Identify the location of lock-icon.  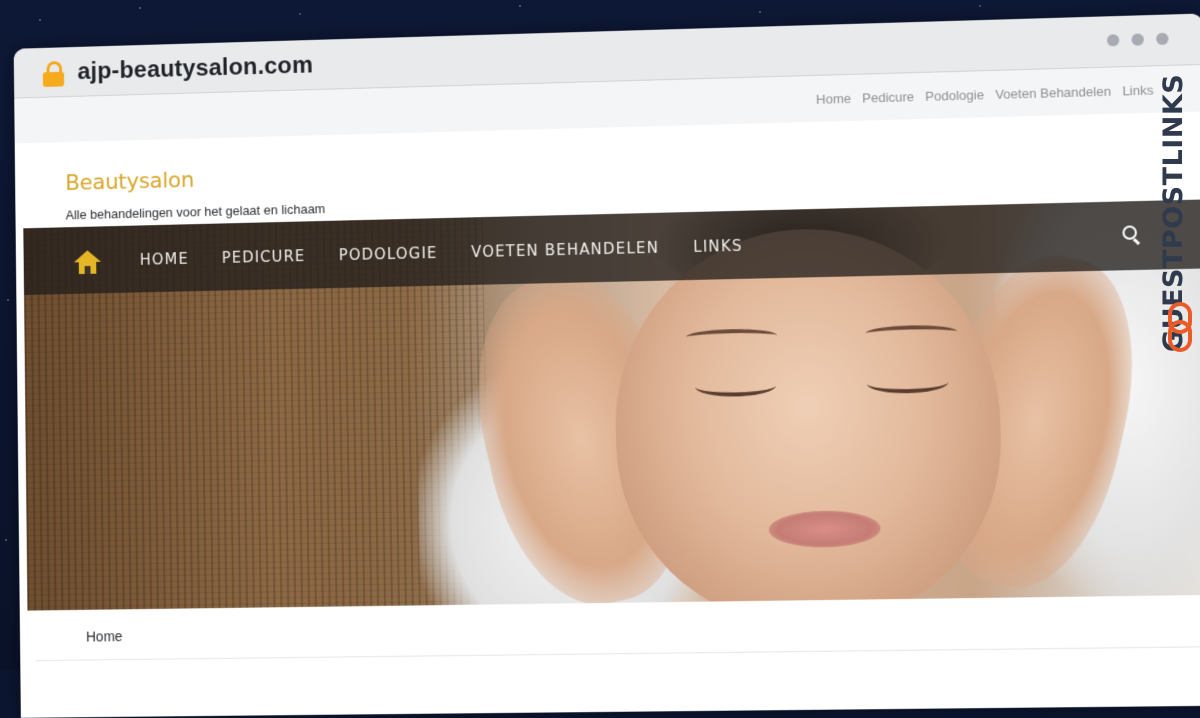
(53, 74).